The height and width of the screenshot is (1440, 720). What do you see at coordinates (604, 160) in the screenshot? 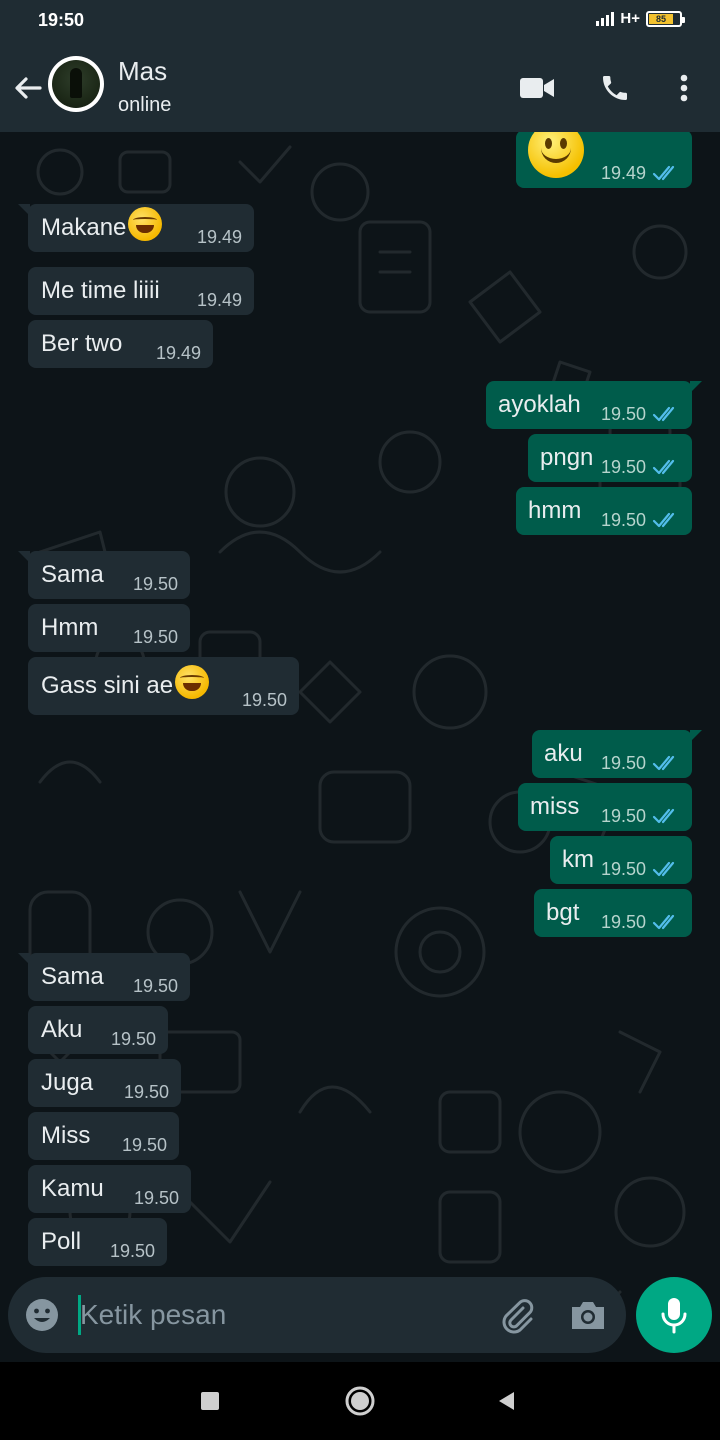
I see `message-bubble-out: 19.49` at bounding box center [604, 160].